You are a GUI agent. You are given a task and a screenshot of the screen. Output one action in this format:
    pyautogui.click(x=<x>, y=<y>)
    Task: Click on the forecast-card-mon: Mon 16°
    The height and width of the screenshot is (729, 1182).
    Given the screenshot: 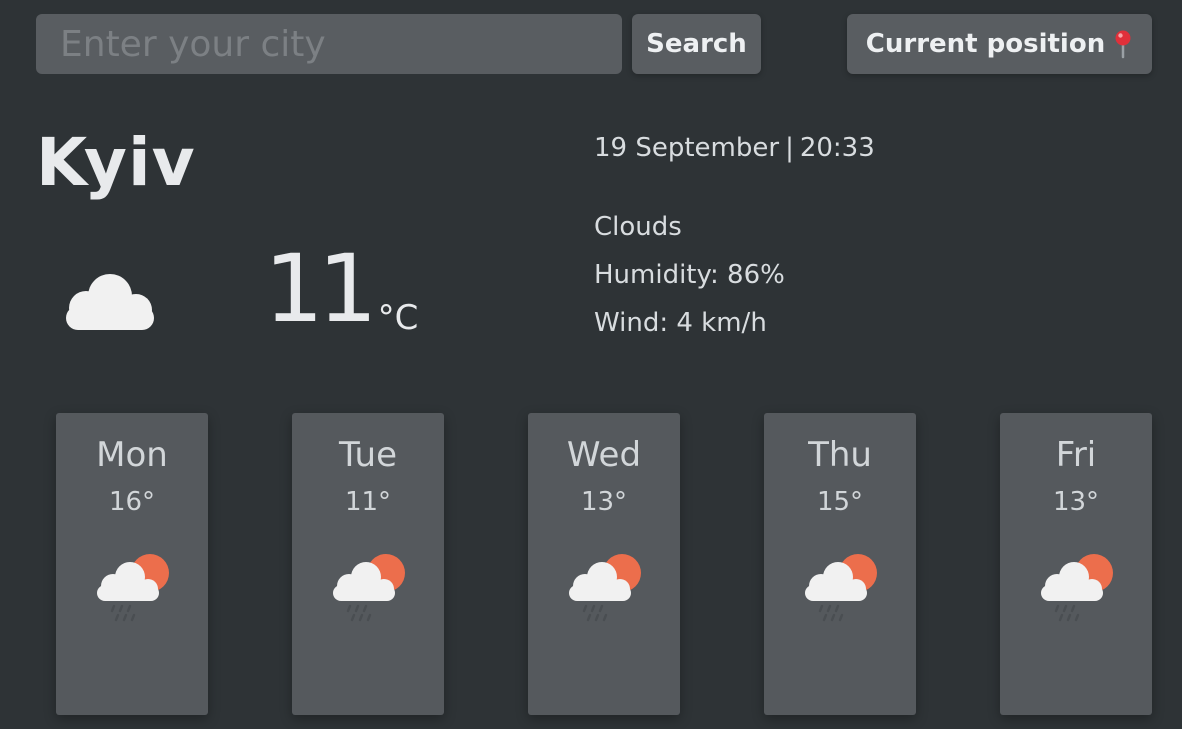 What is the action you would take?
    pyautogui.click(x=132, y=564)
    